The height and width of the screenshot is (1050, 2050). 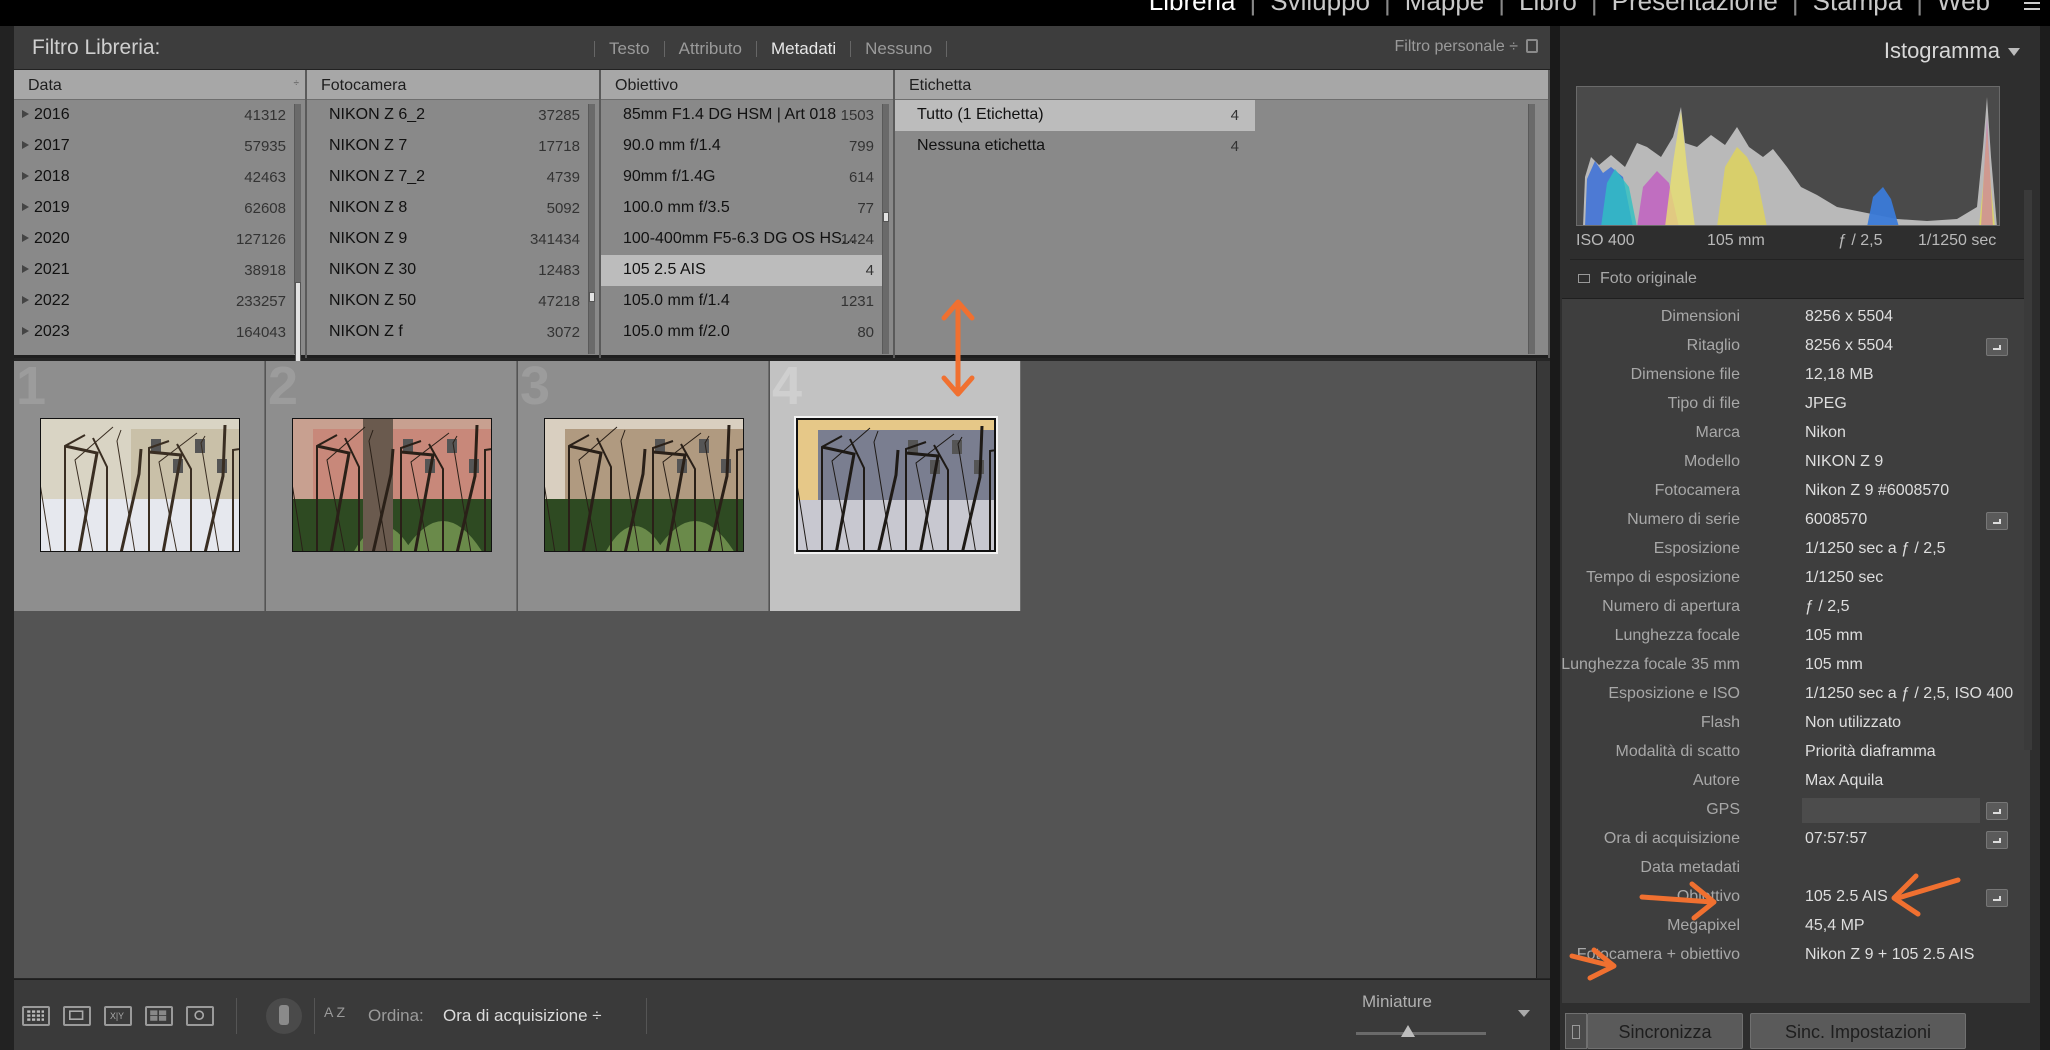 I want to click on column-header: Etichetta, so click(x=1221, y=85).